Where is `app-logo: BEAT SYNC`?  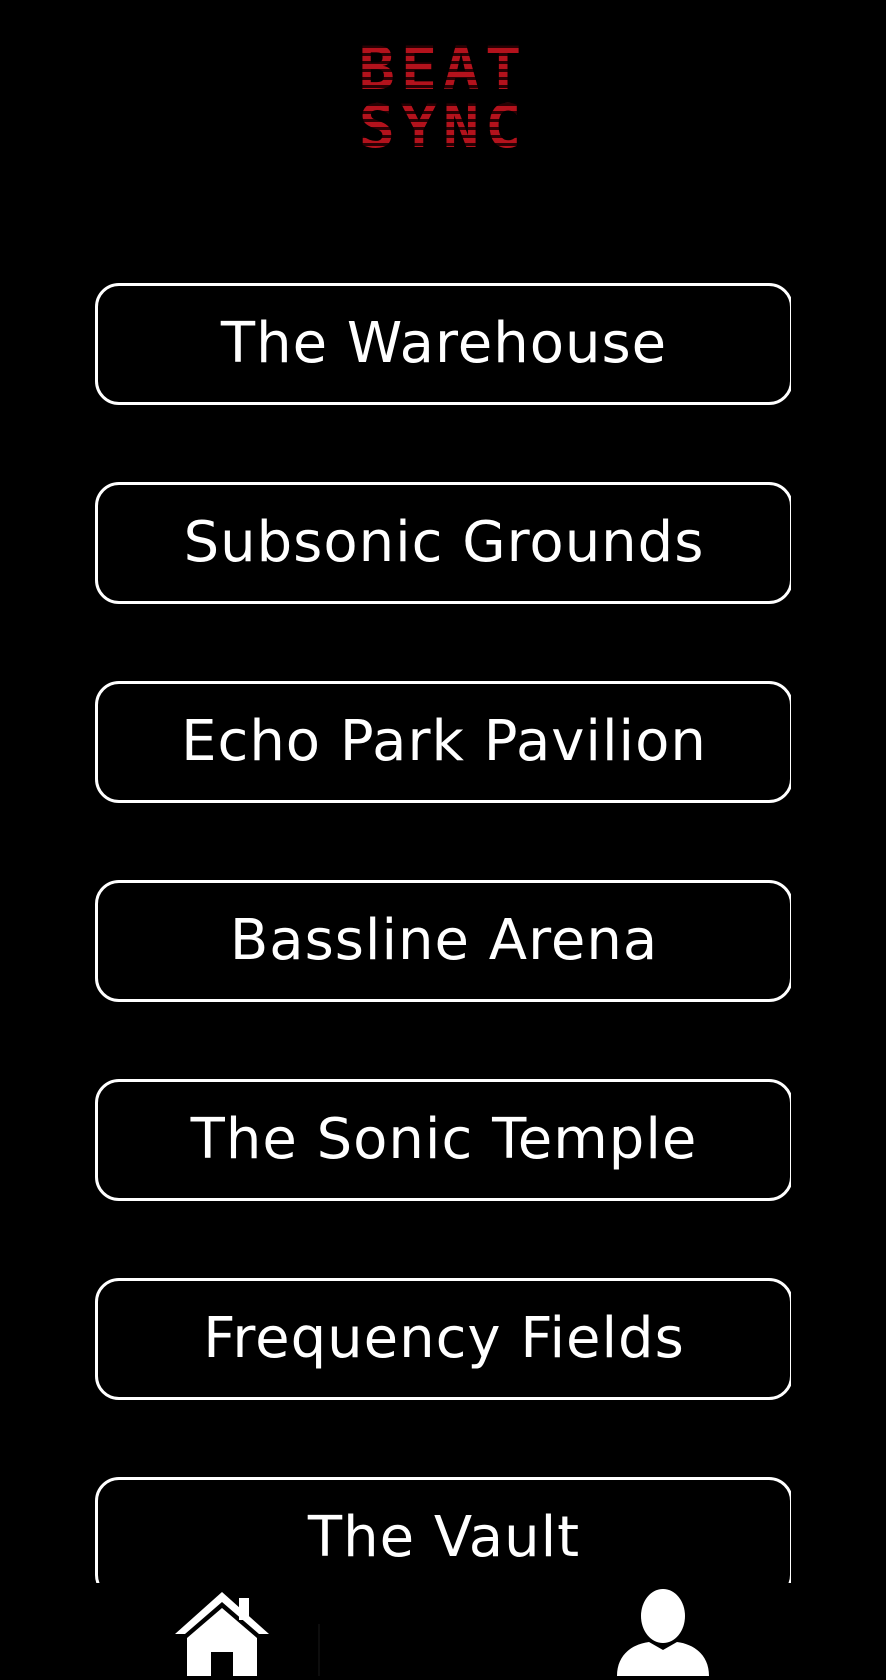
app-logo: BEAT SYNC is located at coordinates (443, 98).